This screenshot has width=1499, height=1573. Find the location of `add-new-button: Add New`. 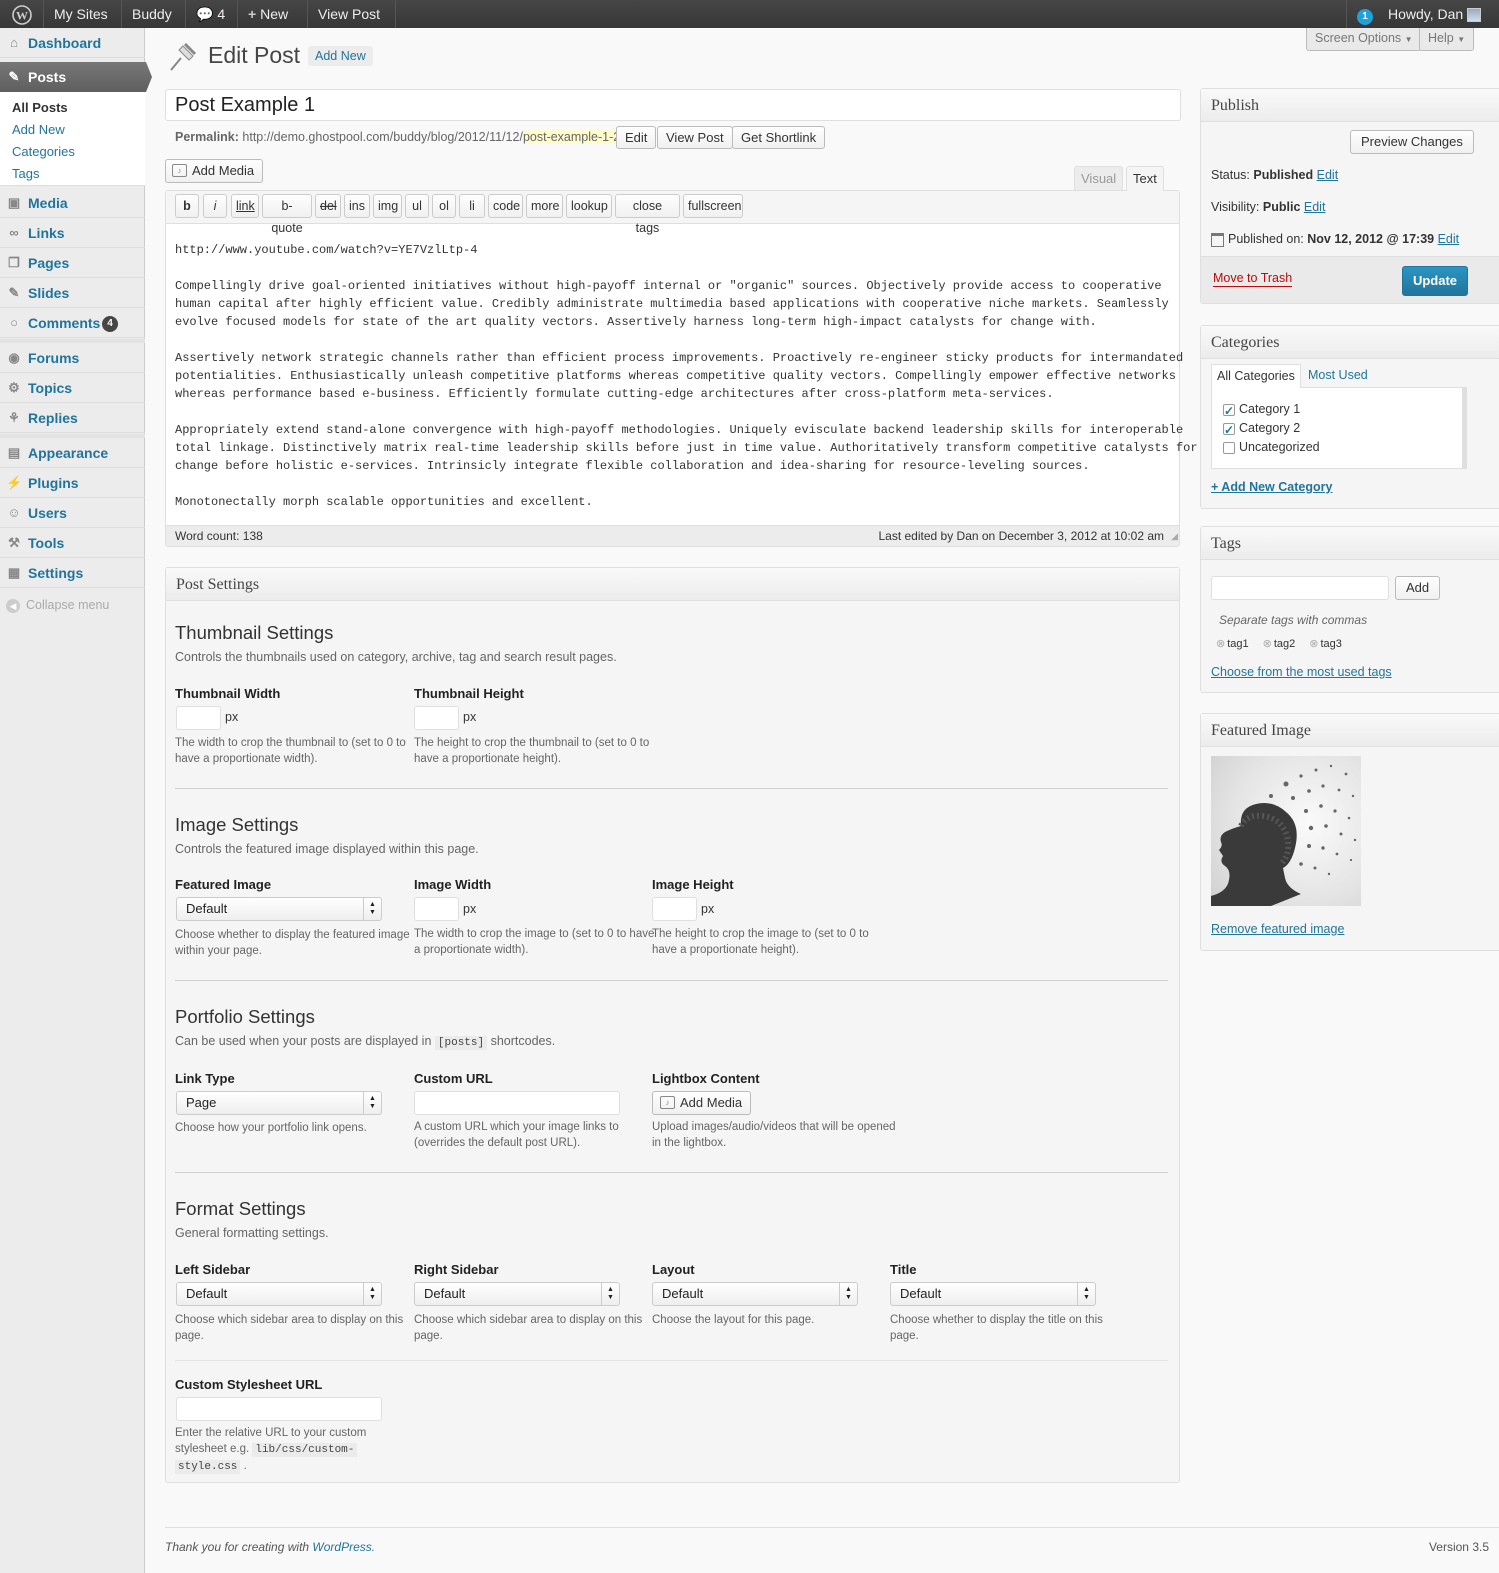

add-new-button: Add New is located at coordinates (340, 56).